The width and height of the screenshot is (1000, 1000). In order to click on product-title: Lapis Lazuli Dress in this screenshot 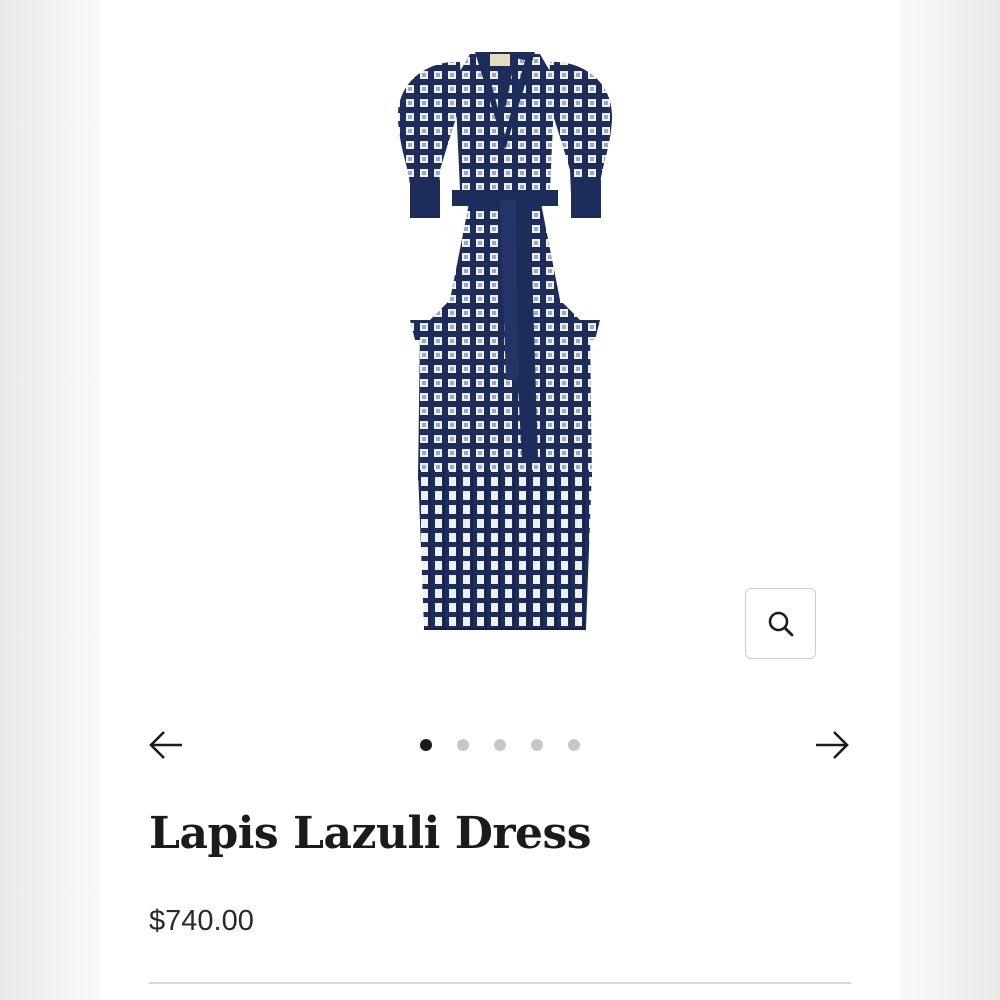, I will do `click(370, 833)`.